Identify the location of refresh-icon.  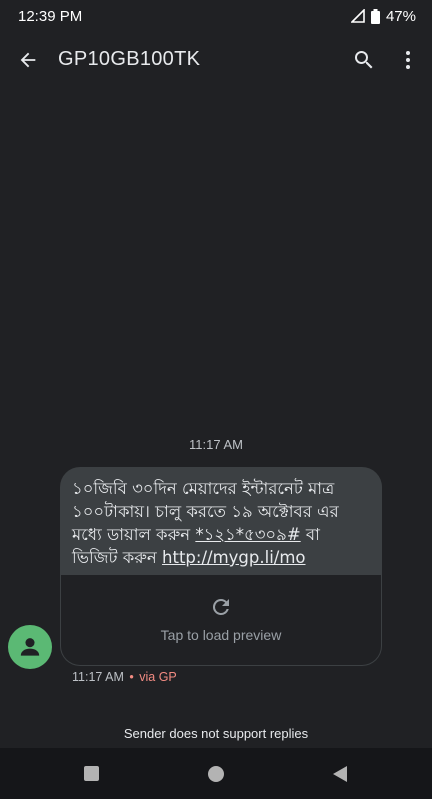
(220, 607).